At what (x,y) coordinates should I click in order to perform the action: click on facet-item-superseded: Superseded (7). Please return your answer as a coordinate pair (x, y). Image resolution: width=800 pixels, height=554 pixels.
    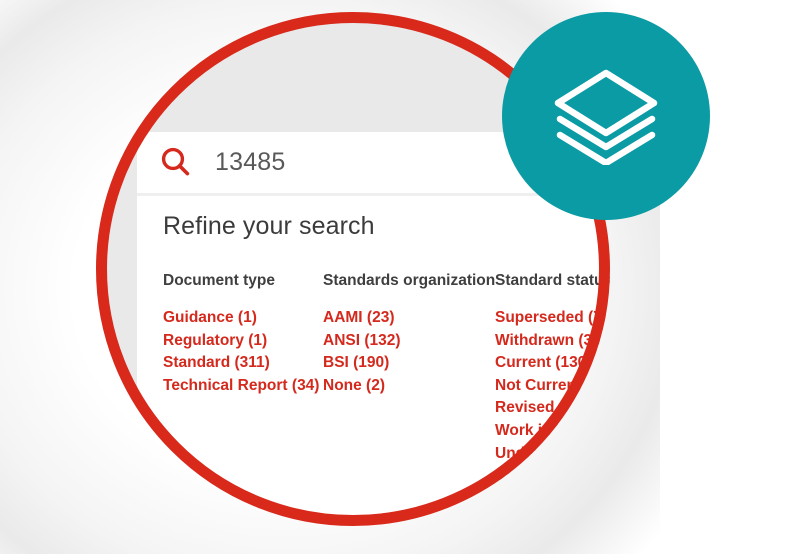
    Looking at the image, I should click on (552, 318).